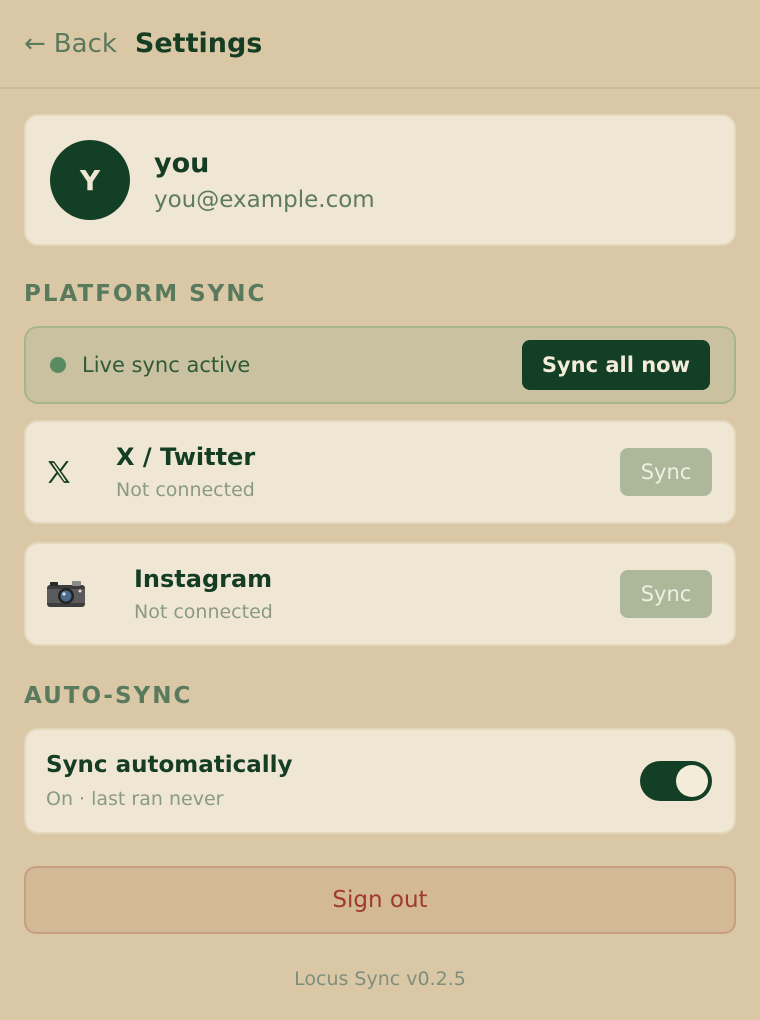 This screenshot has height=1020, width=760. What do you see at coordinates (35, 43) in the screenshot?
I see `arrow-left-icon: ←` at bounding box center [35, 43].